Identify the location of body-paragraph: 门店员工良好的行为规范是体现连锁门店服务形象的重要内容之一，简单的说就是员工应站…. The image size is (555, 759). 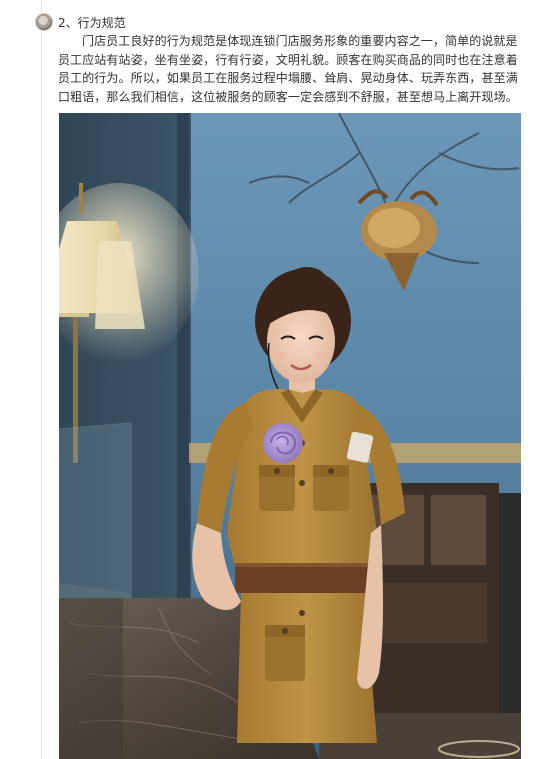
(288, 69).